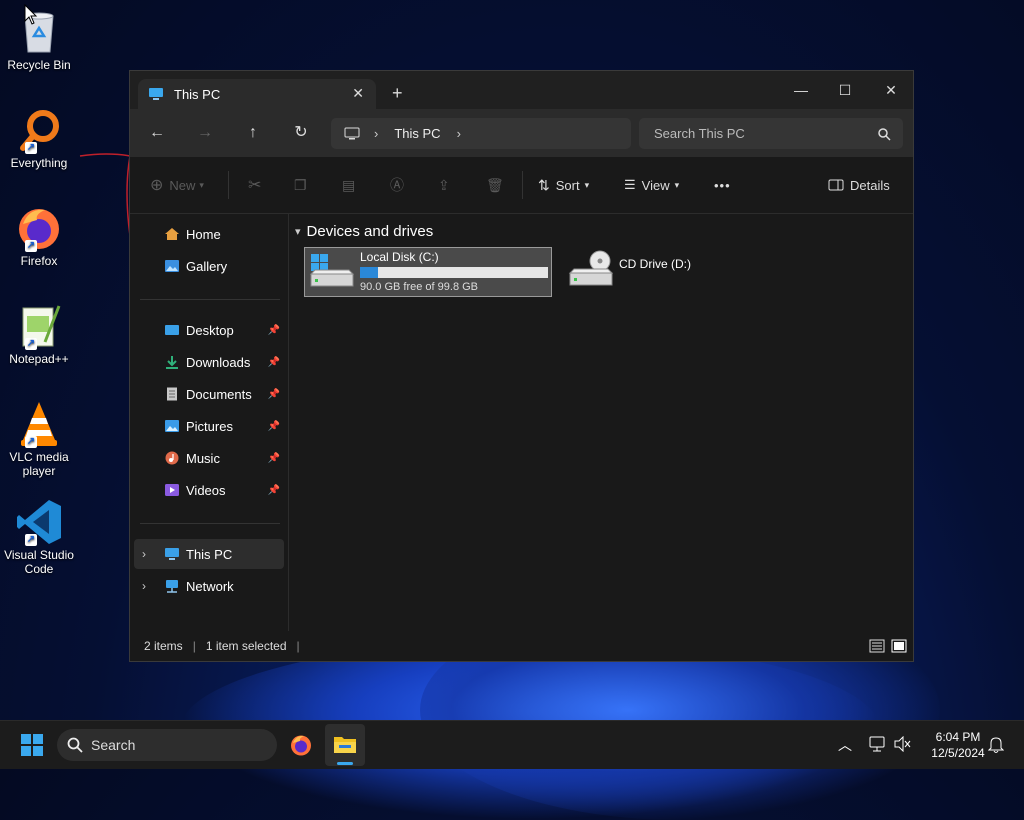  Describe the element at coordinates (253, 133) in the screenshot. I see `up-button: ↑` at that location.